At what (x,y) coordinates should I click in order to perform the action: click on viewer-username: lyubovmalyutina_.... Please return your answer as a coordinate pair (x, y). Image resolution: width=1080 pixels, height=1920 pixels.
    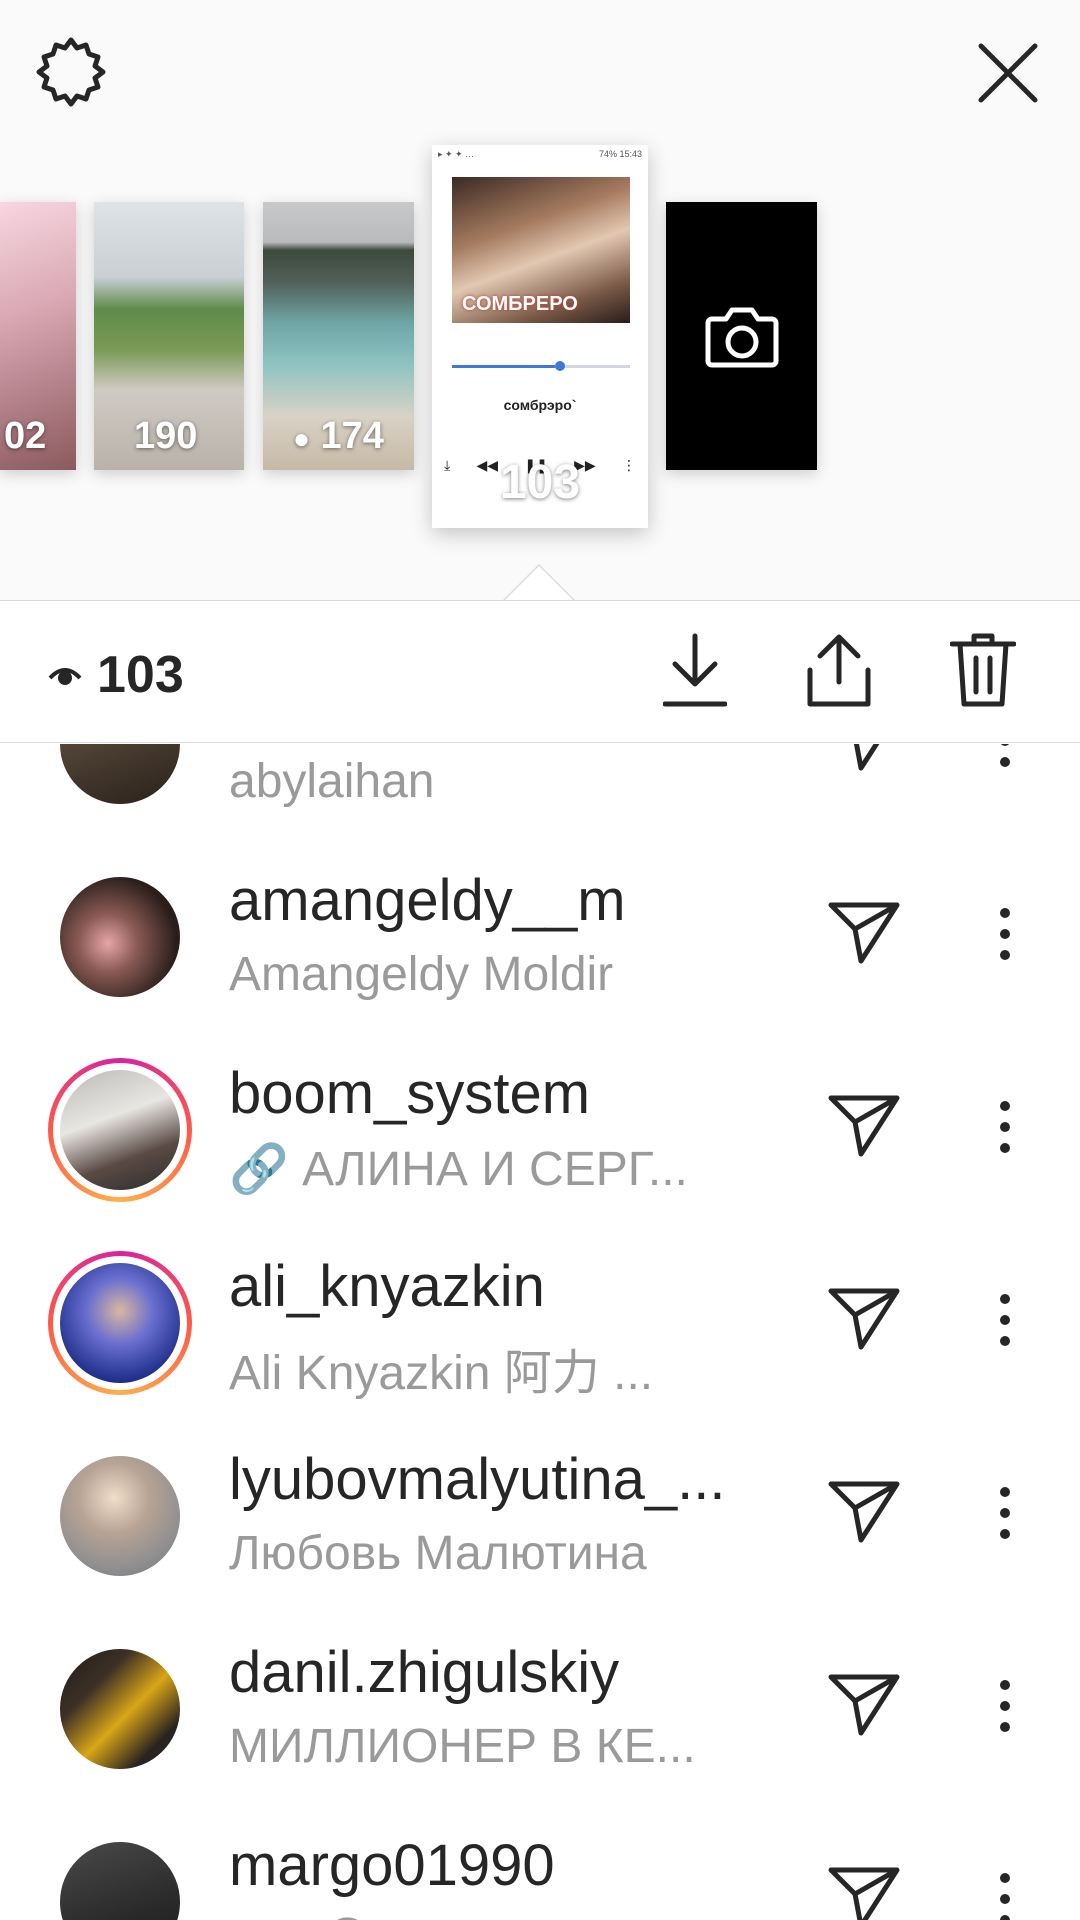
    Looking at the image, I should click on (477, 1479).